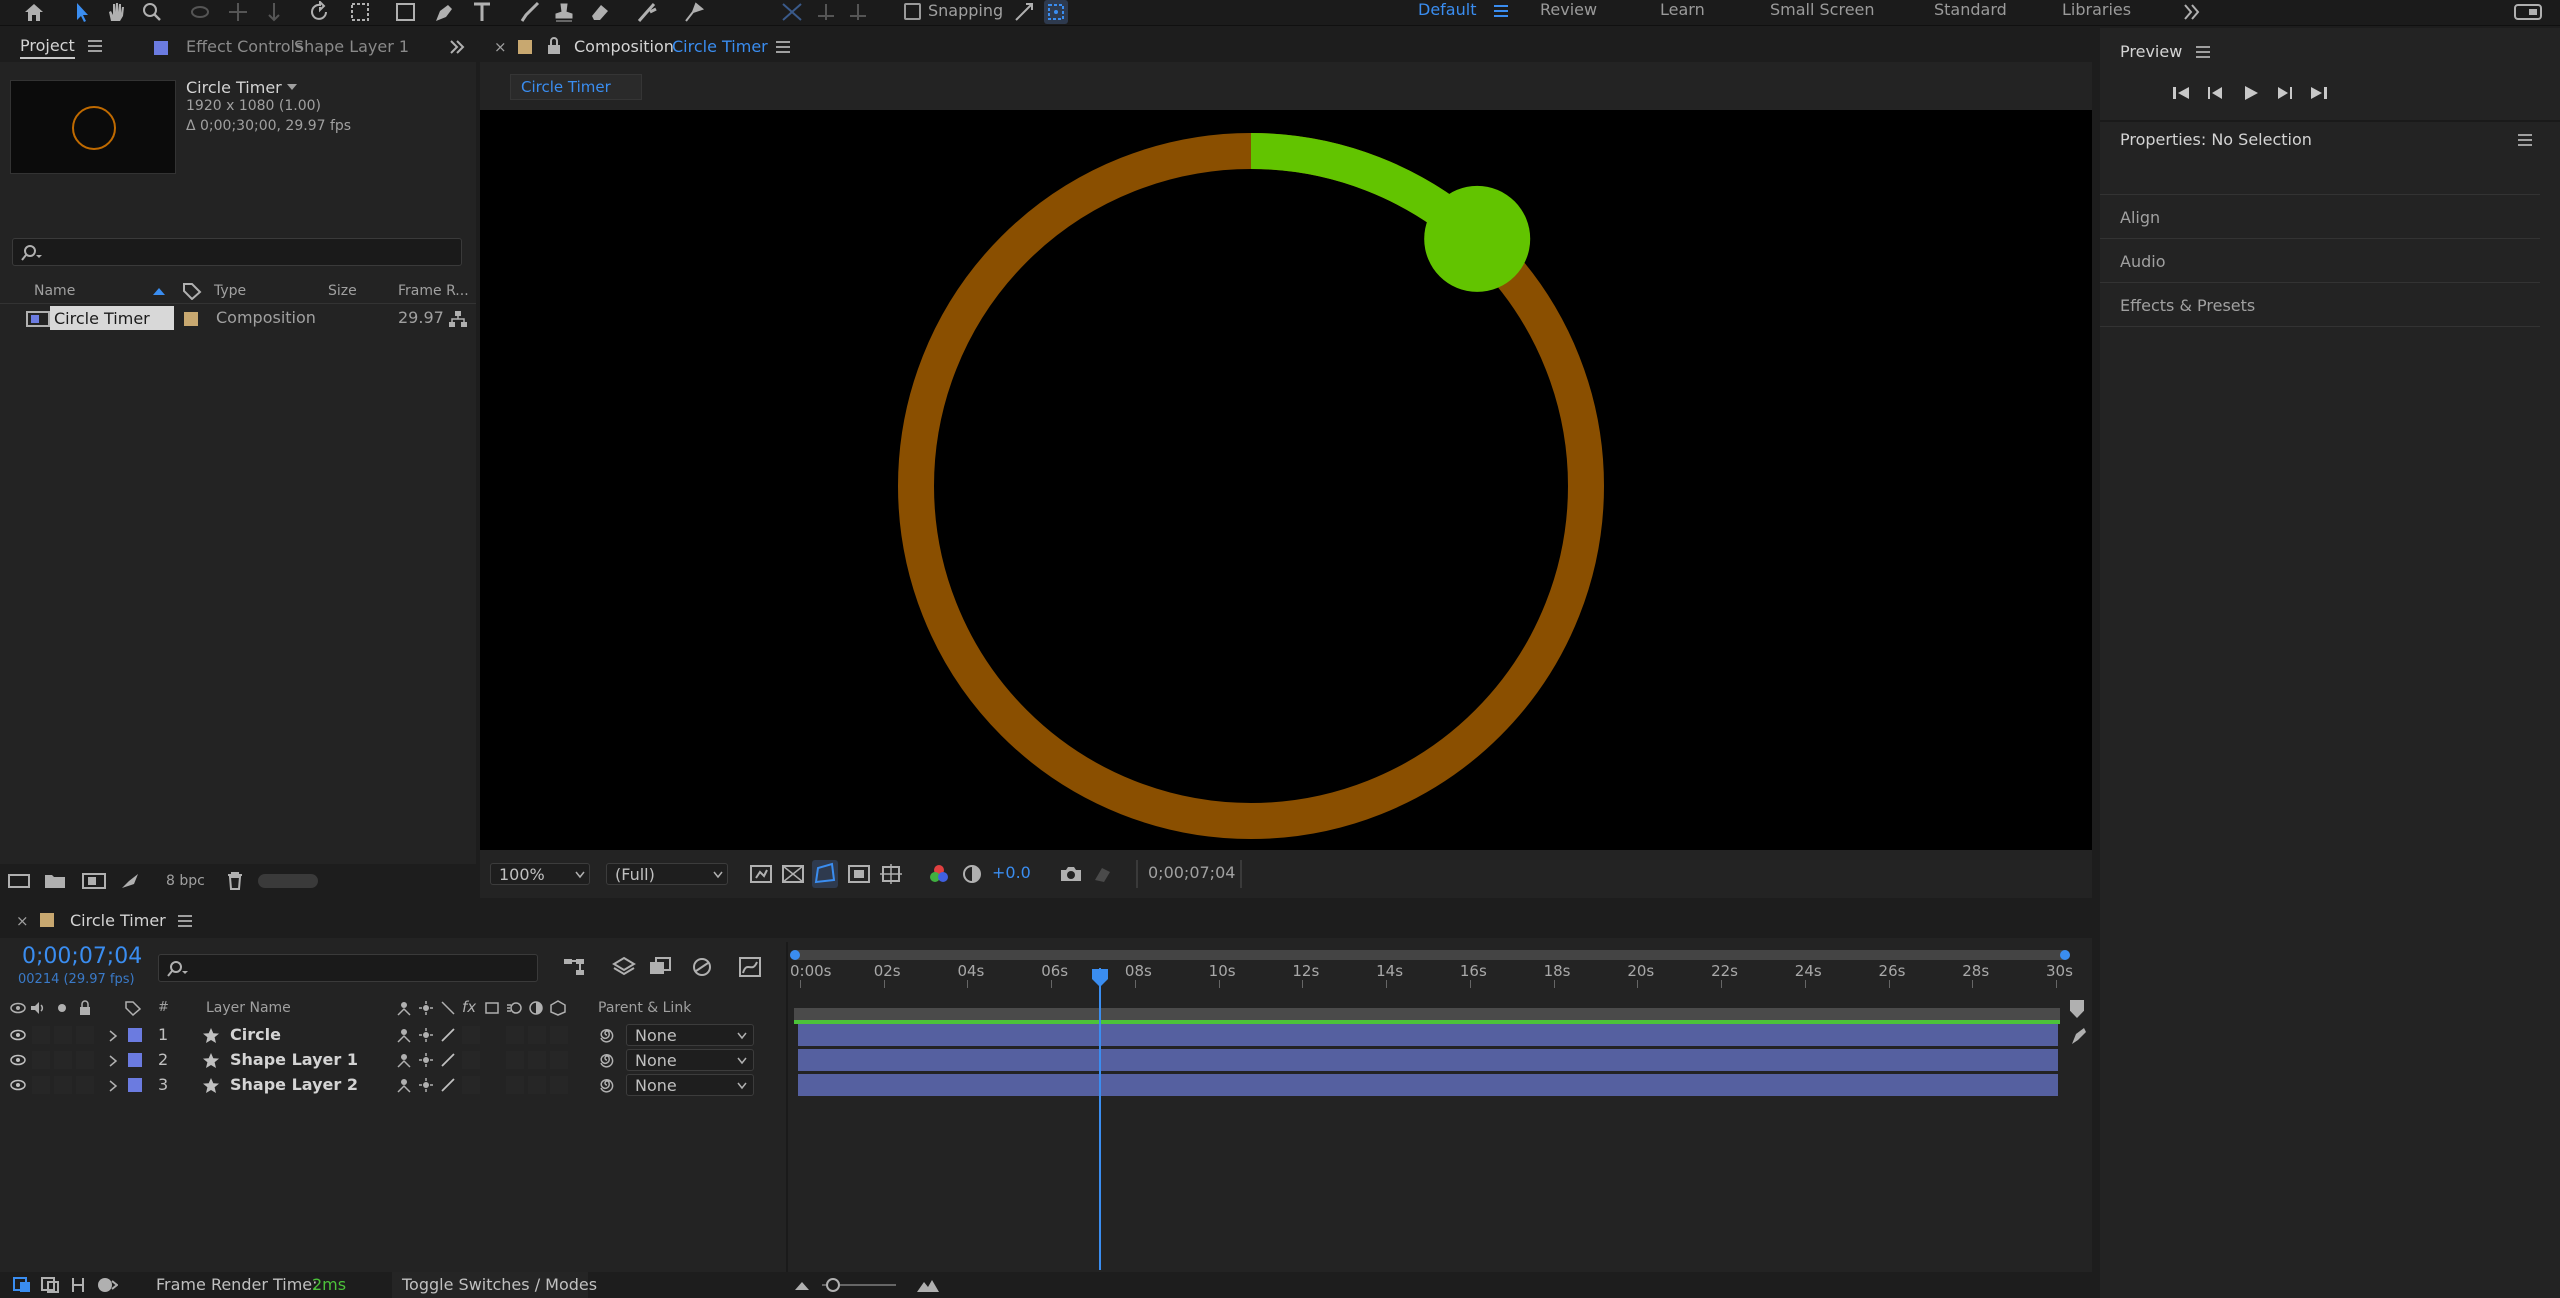  What do you see at coordinates (94, 881) in the screenshot?
I see `new-composition-icon` at bounding box center [94, 881].